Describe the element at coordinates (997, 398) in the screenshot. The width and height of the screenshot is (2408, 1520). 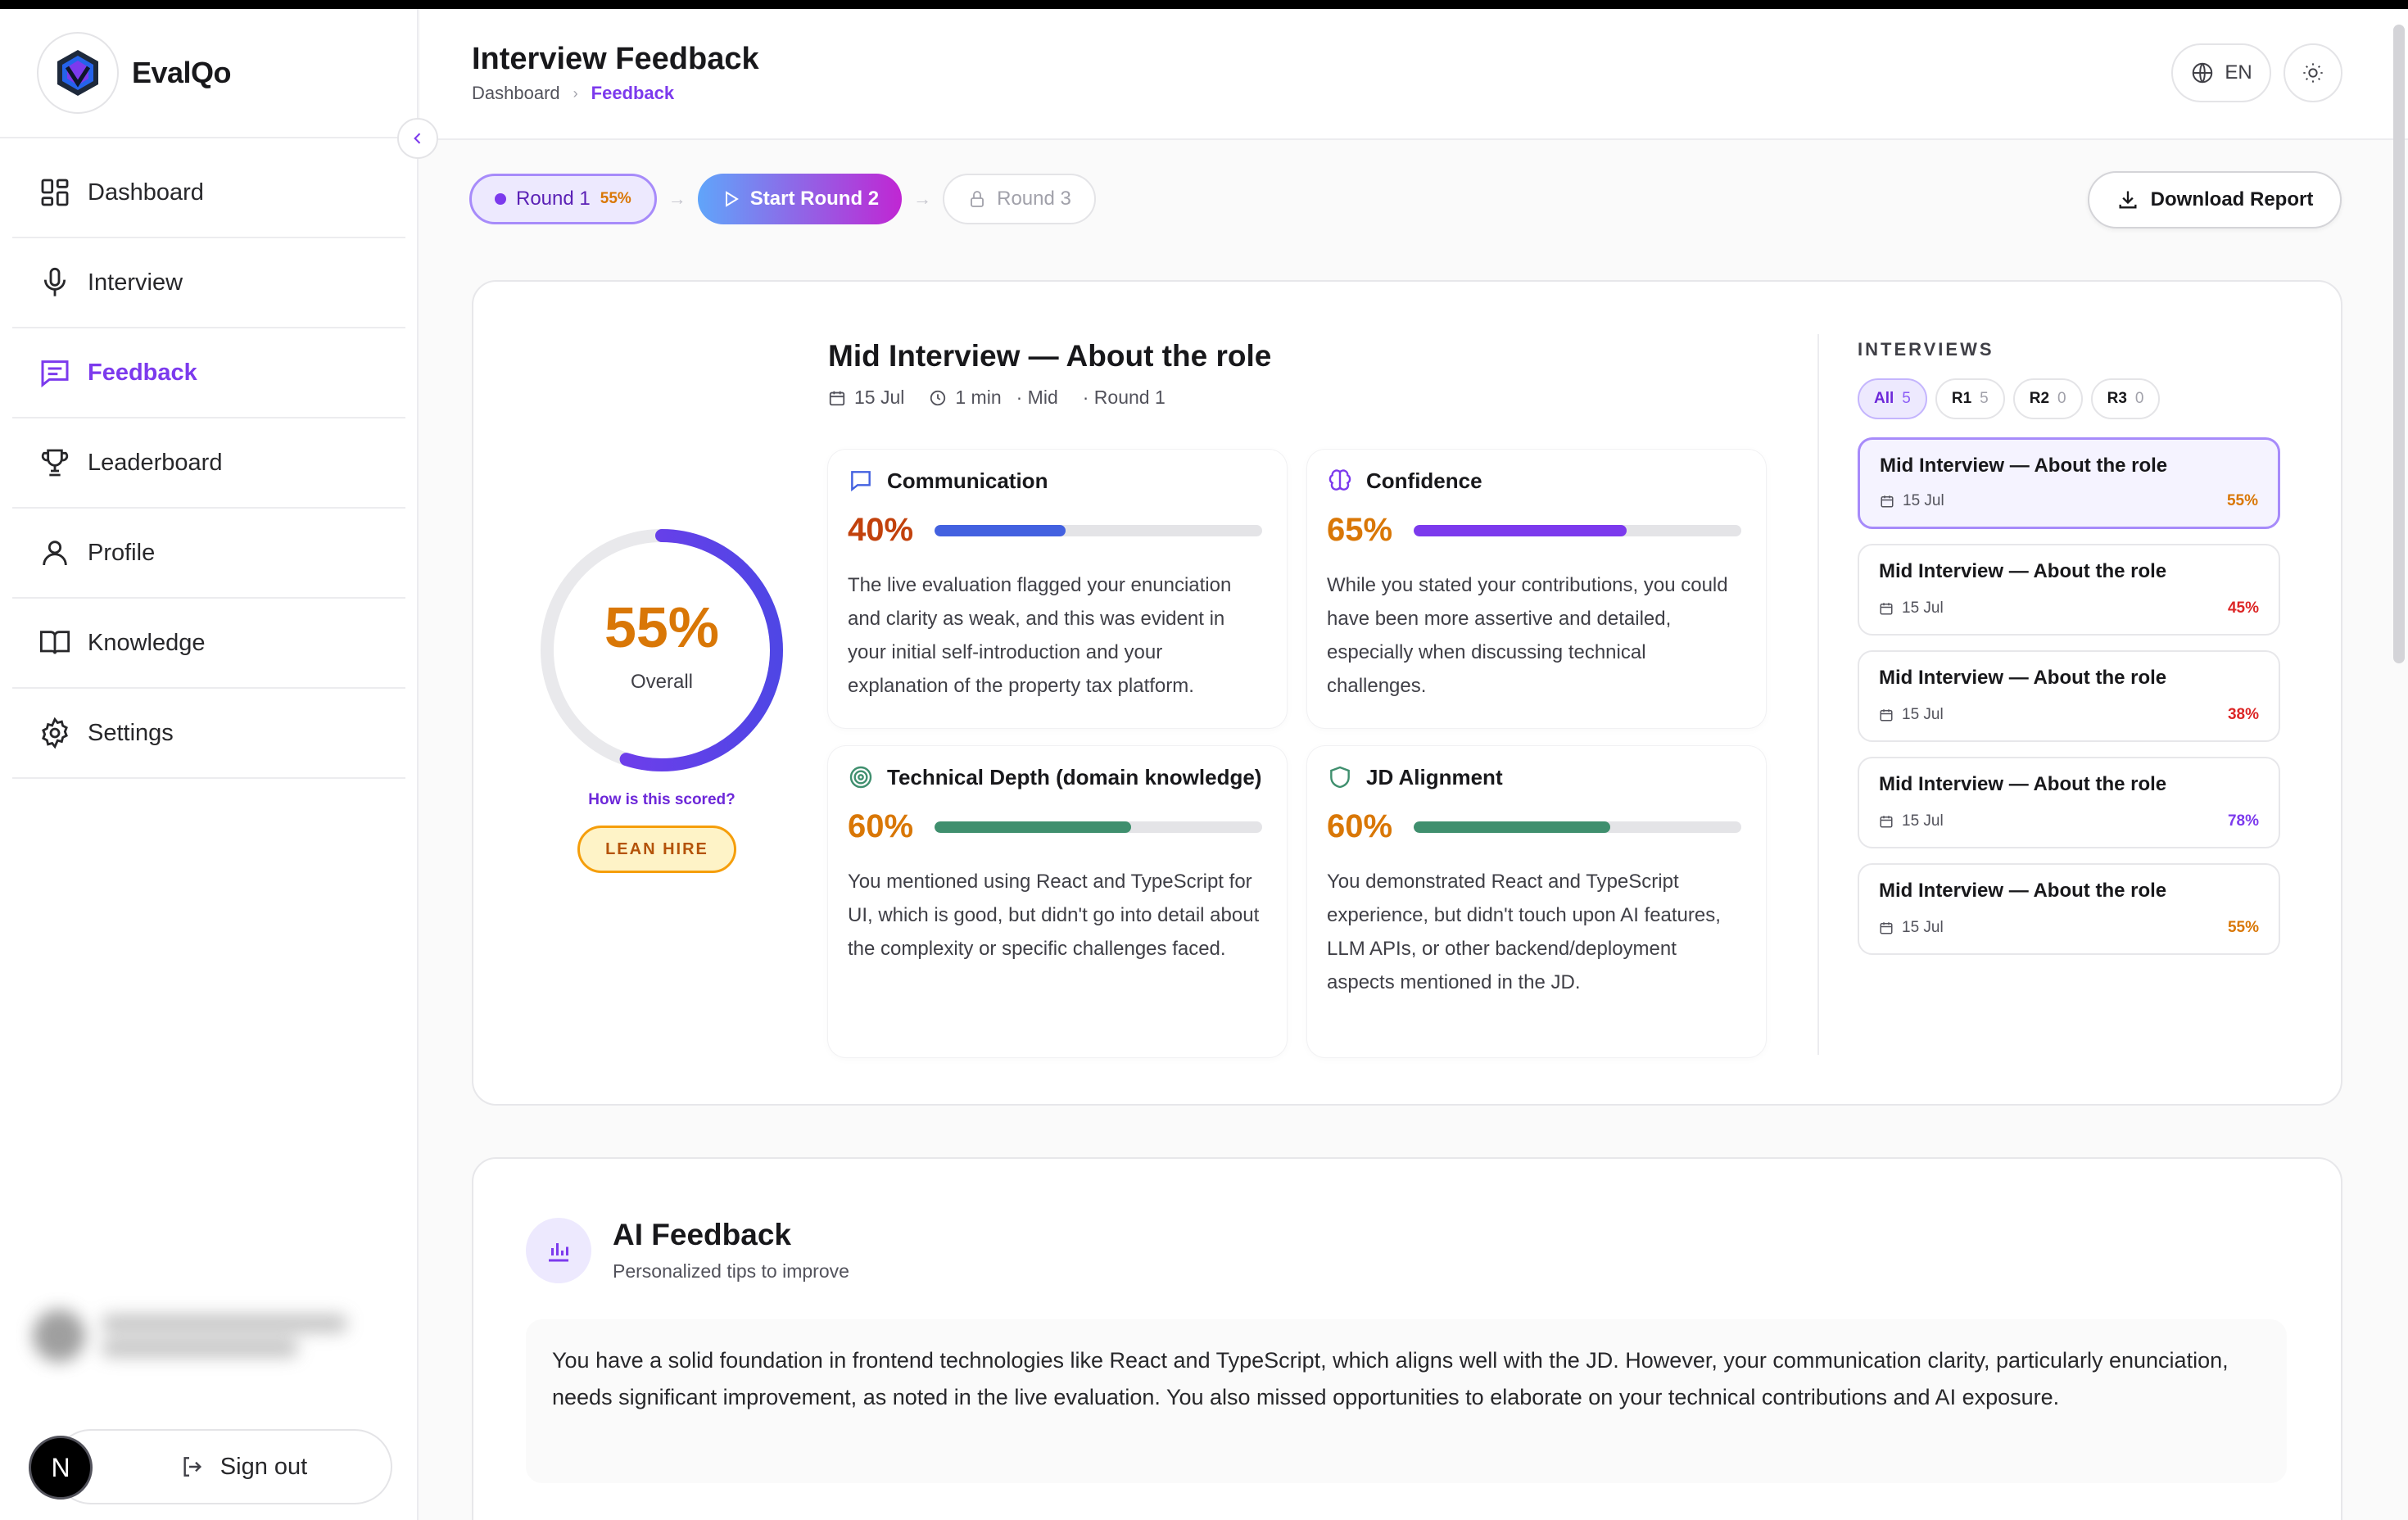
I see `interview-meta: 15 Jul 1 min · Mid · Round 1` at that location.